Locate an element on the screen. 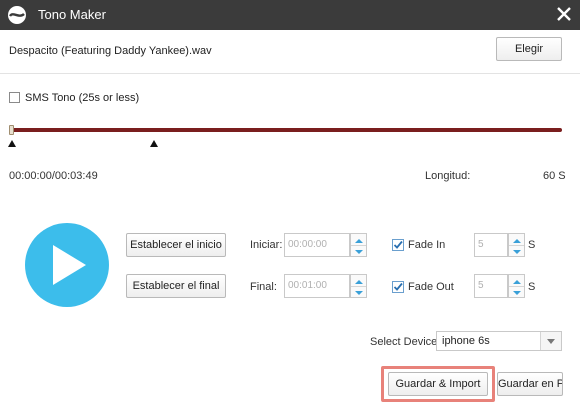  start-time-stepper is located at coordinates (358, 245).